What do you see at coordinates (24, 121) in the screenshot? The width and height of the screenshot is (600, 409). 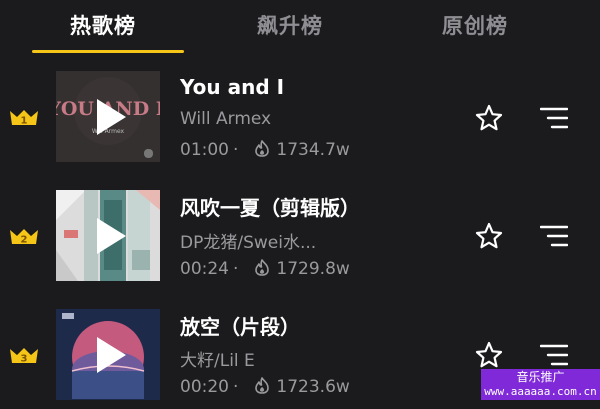 I see `rank-number: 1` at bounding box center [24, 121].